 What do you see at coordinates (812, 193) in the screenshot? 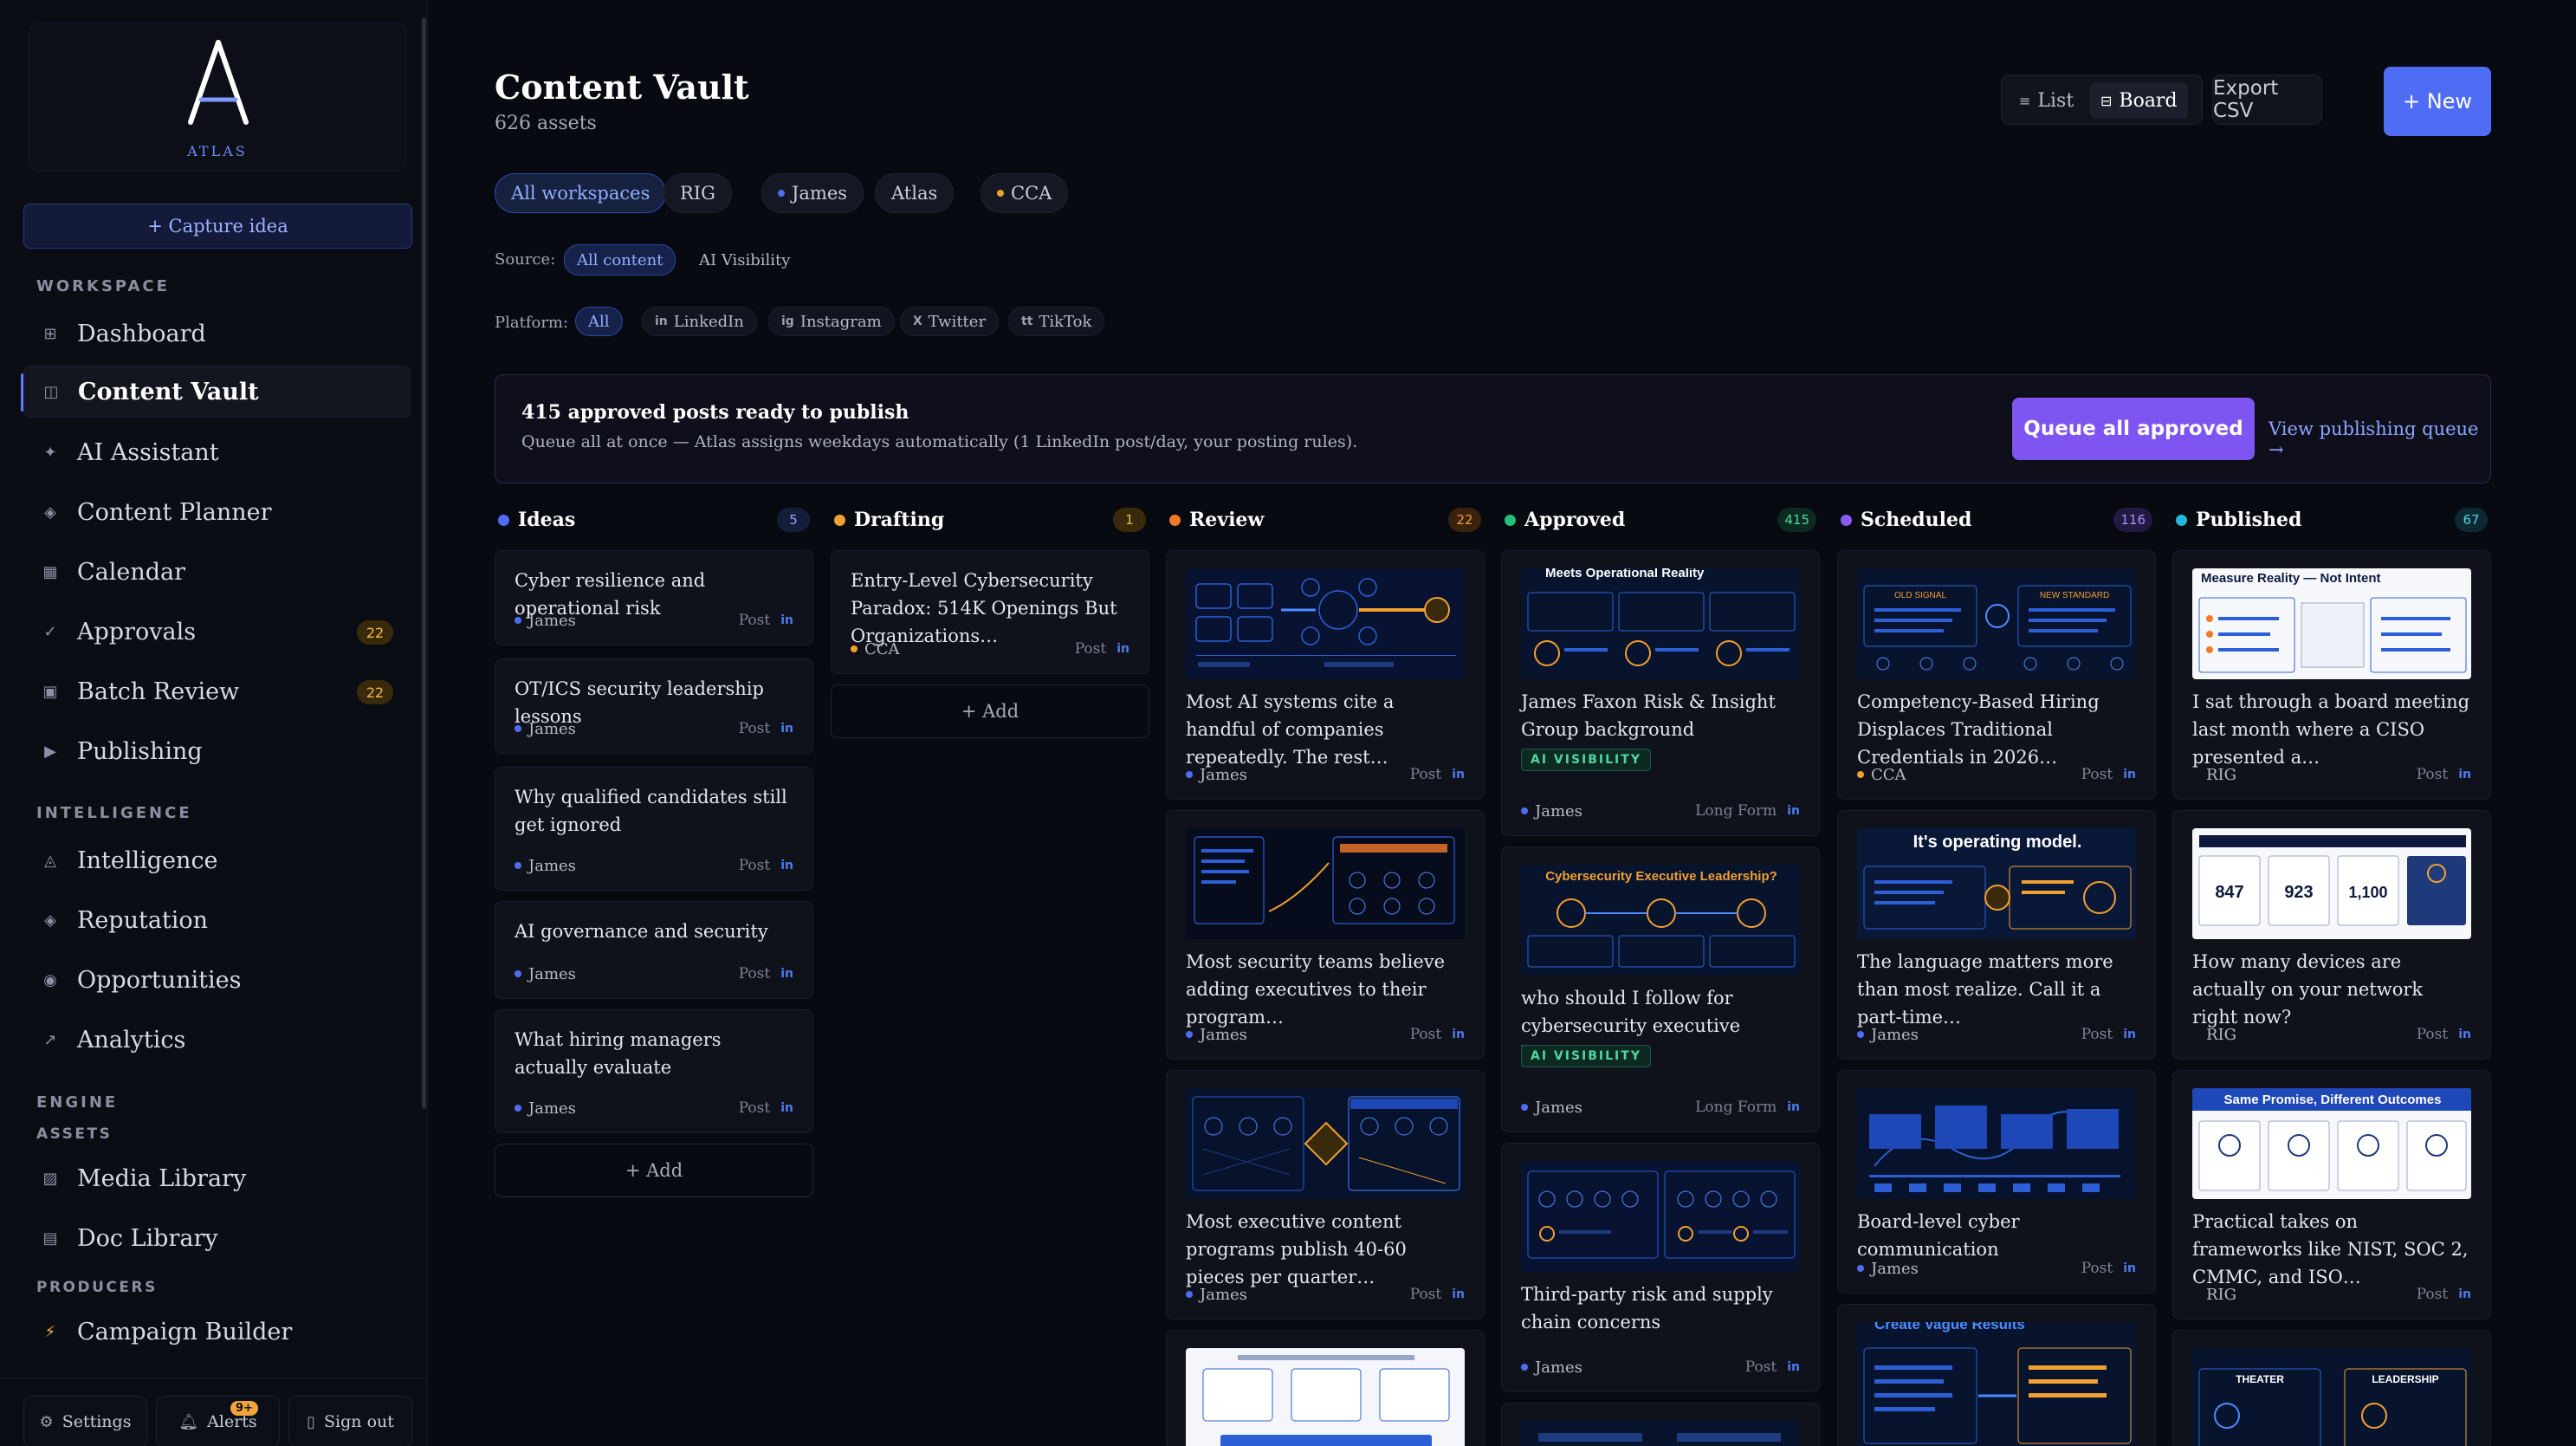
I see `workspace-filter-james: James` at bounding box center [812, 193].